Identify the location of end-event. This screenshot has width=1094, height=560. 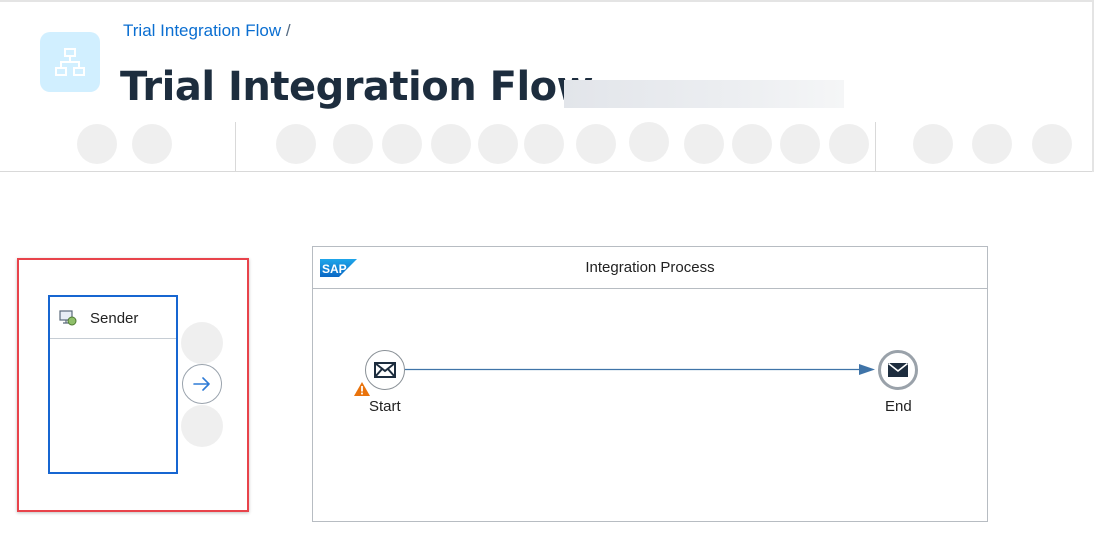
(898, 370).